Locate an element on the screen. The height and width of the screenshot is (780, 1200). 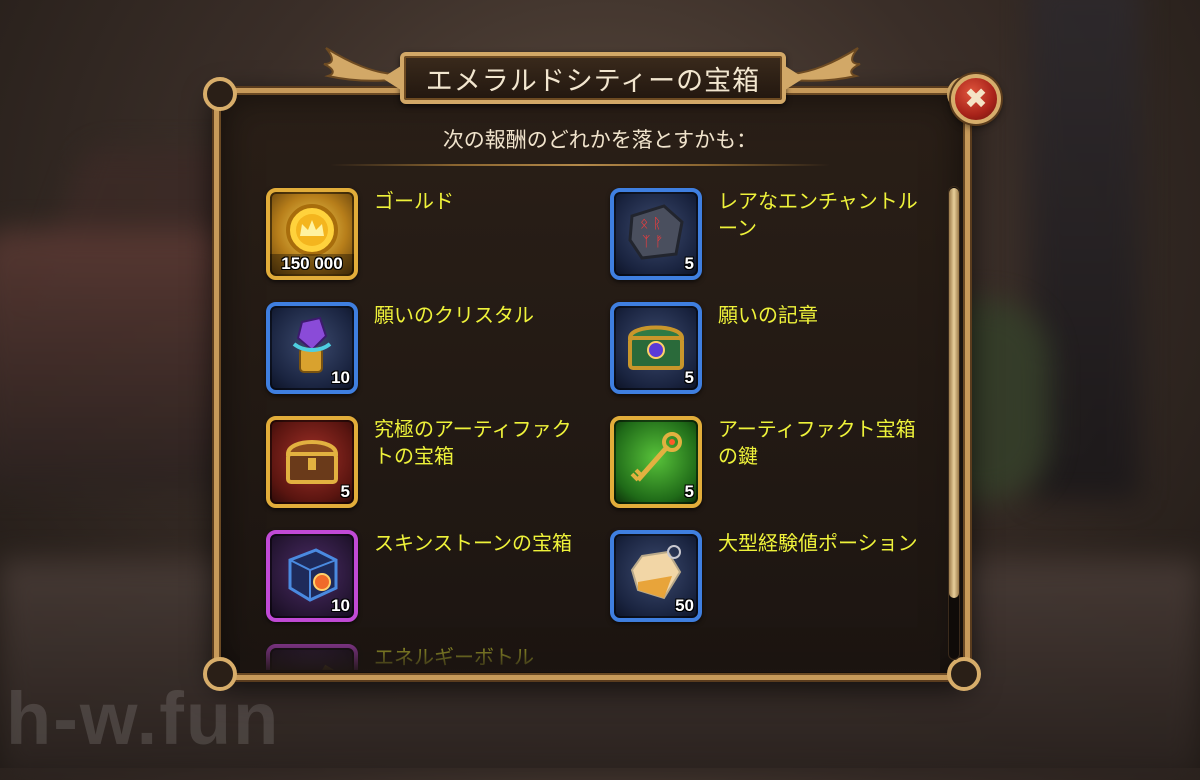
reward-item: 10 願いのクリスタル is located at coordinates (405, 343).